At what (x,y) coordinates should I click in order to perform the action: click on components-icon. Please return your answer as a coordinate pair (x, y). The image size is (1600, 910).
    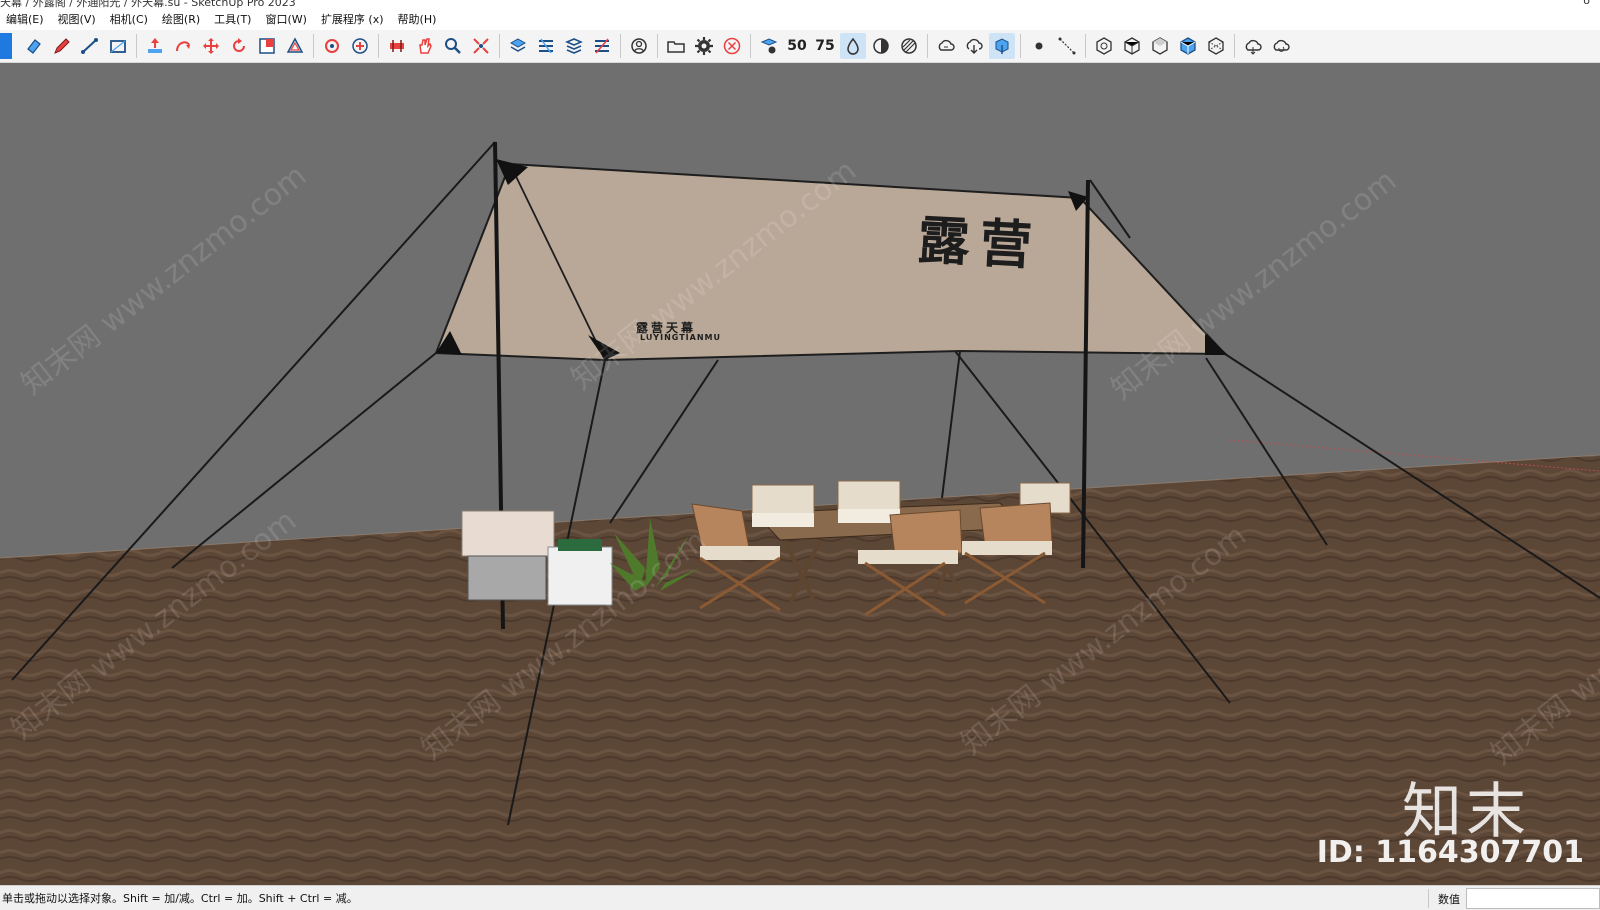
    Looking at the image, I should click on (546, 46).